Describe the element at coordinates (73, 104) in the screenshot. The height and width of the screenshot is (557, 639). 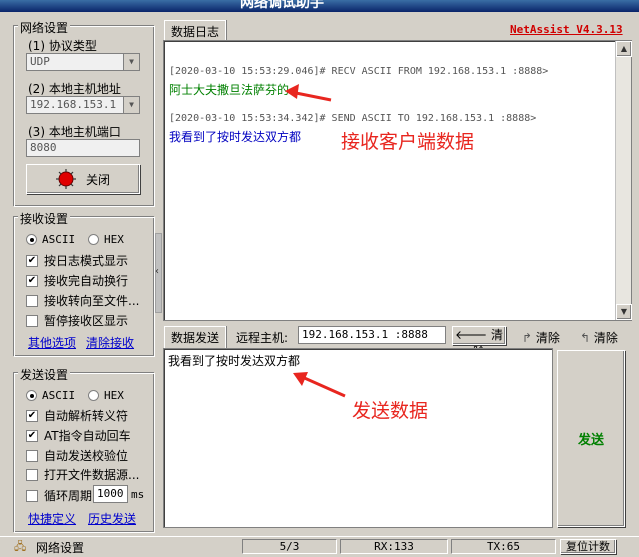
I see `host-value: 192.168.153.1` at that location.